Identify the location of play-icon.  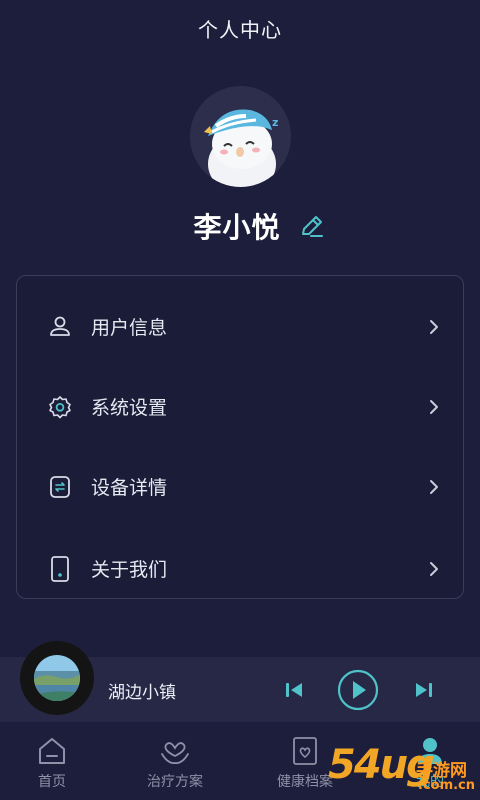
(358, 690).